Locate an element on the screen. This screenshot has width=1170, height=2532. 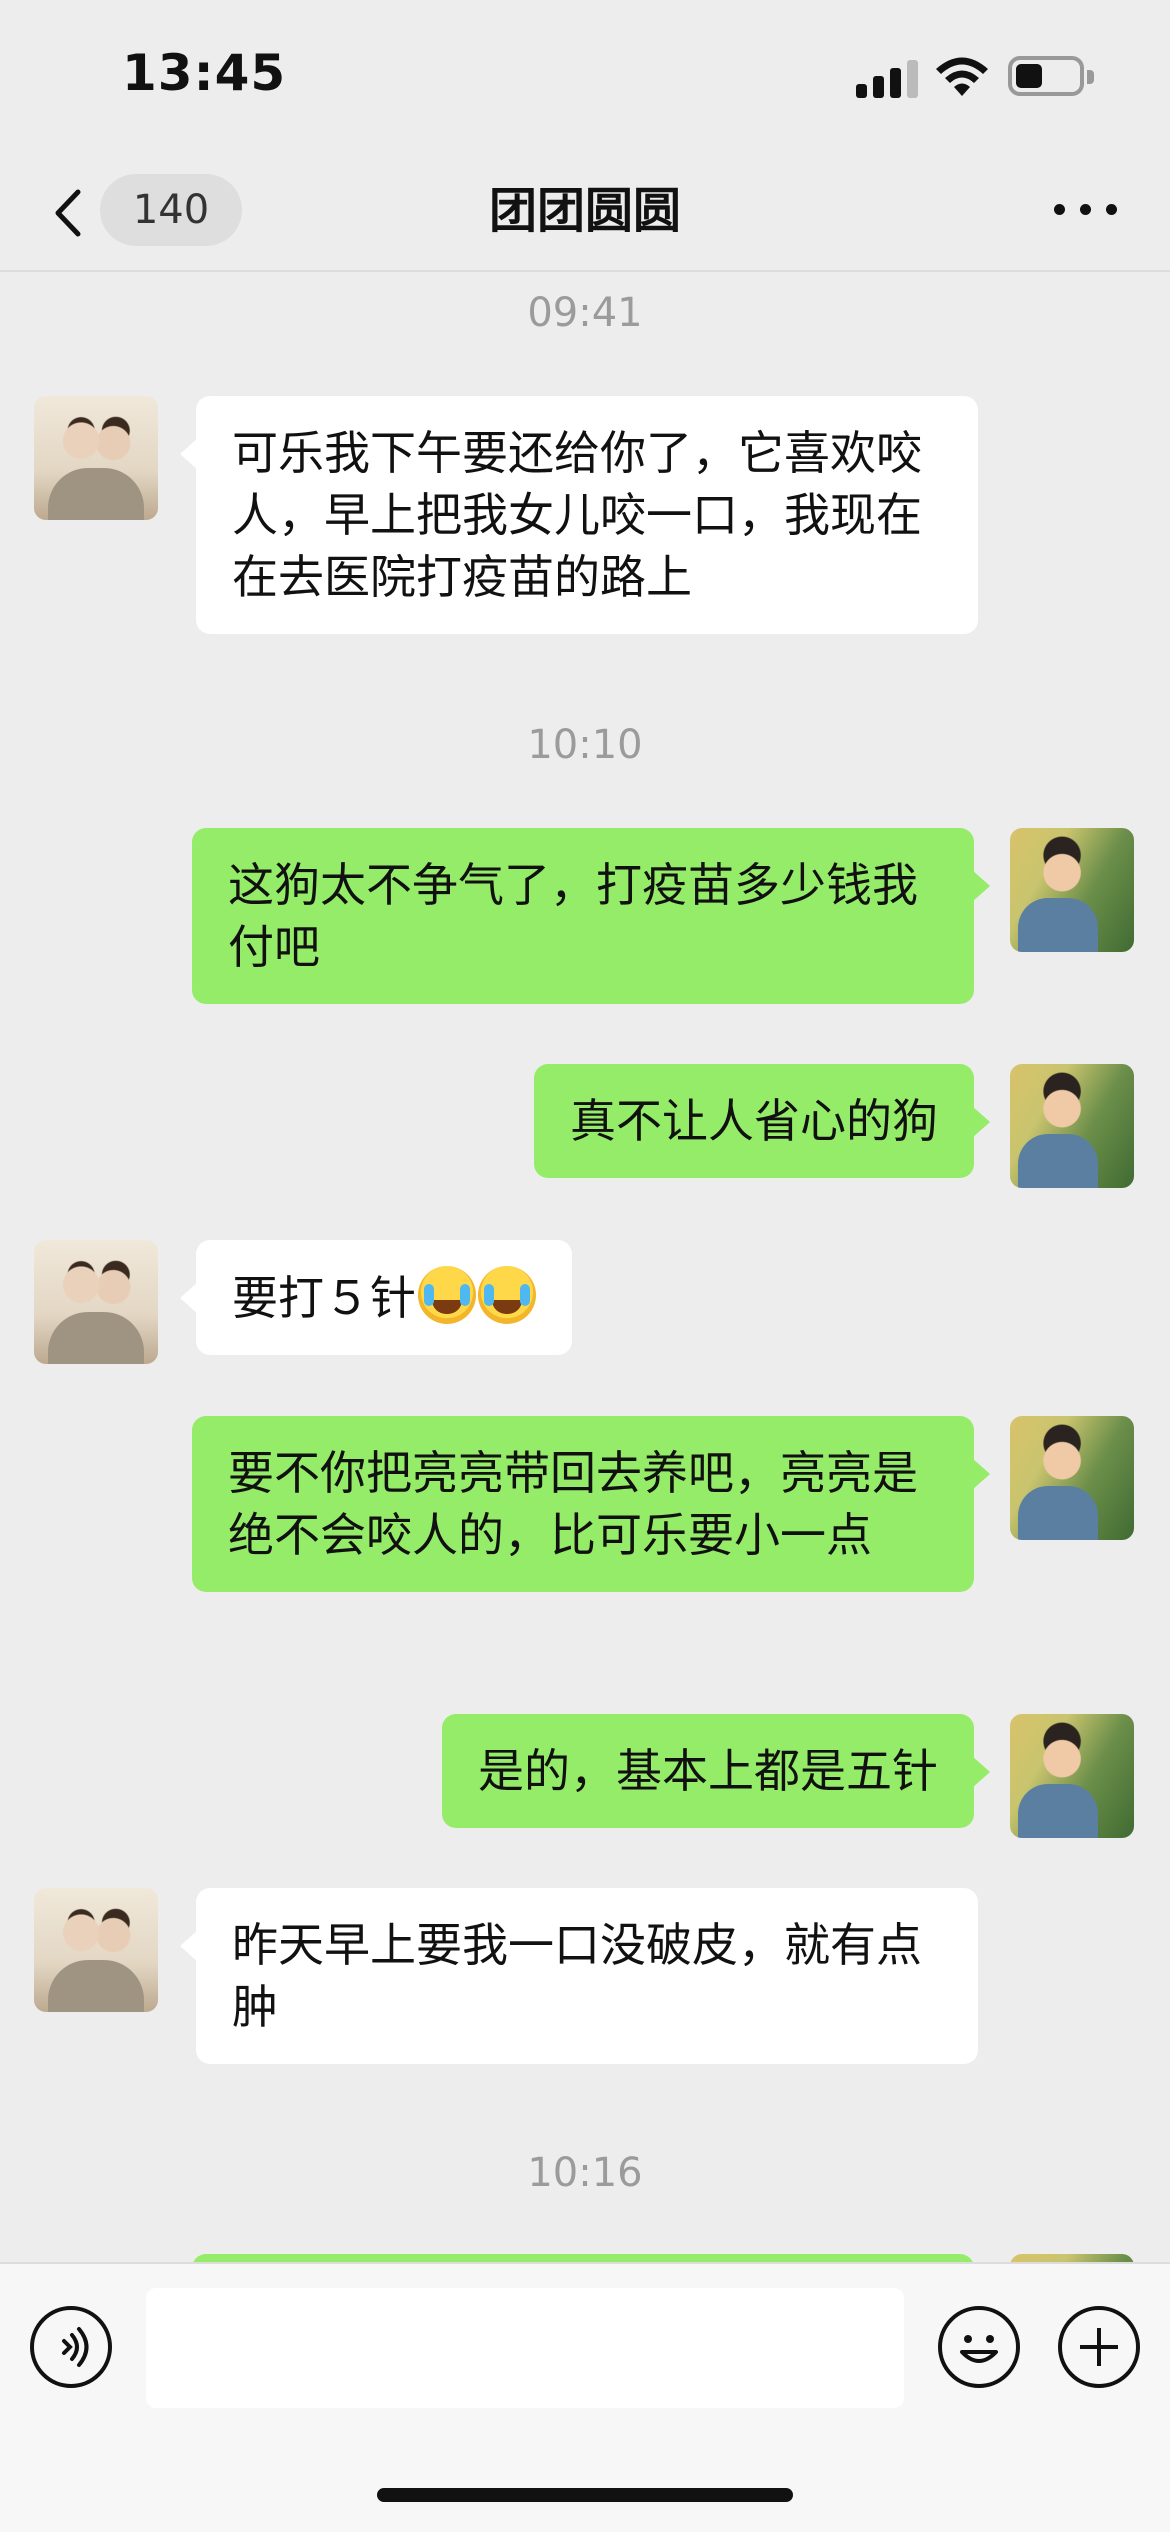
message-bubble: 真不让人省心的狗 is located at coordinates (762, 1121).